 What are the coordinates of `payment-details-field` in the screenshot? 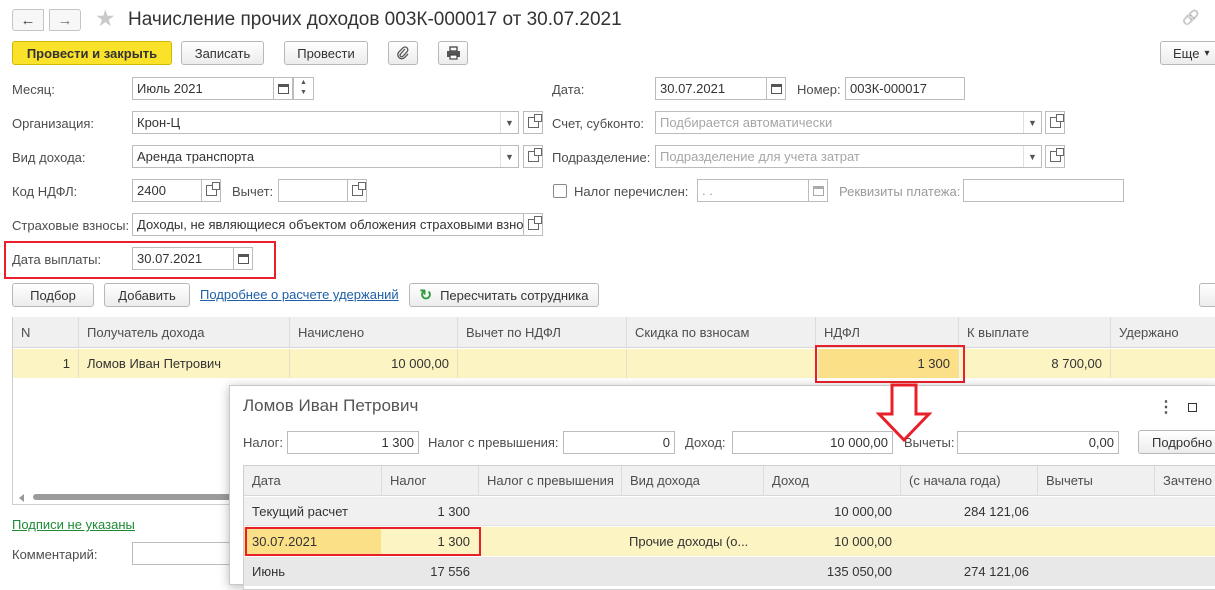 It's located at (1043, 190).